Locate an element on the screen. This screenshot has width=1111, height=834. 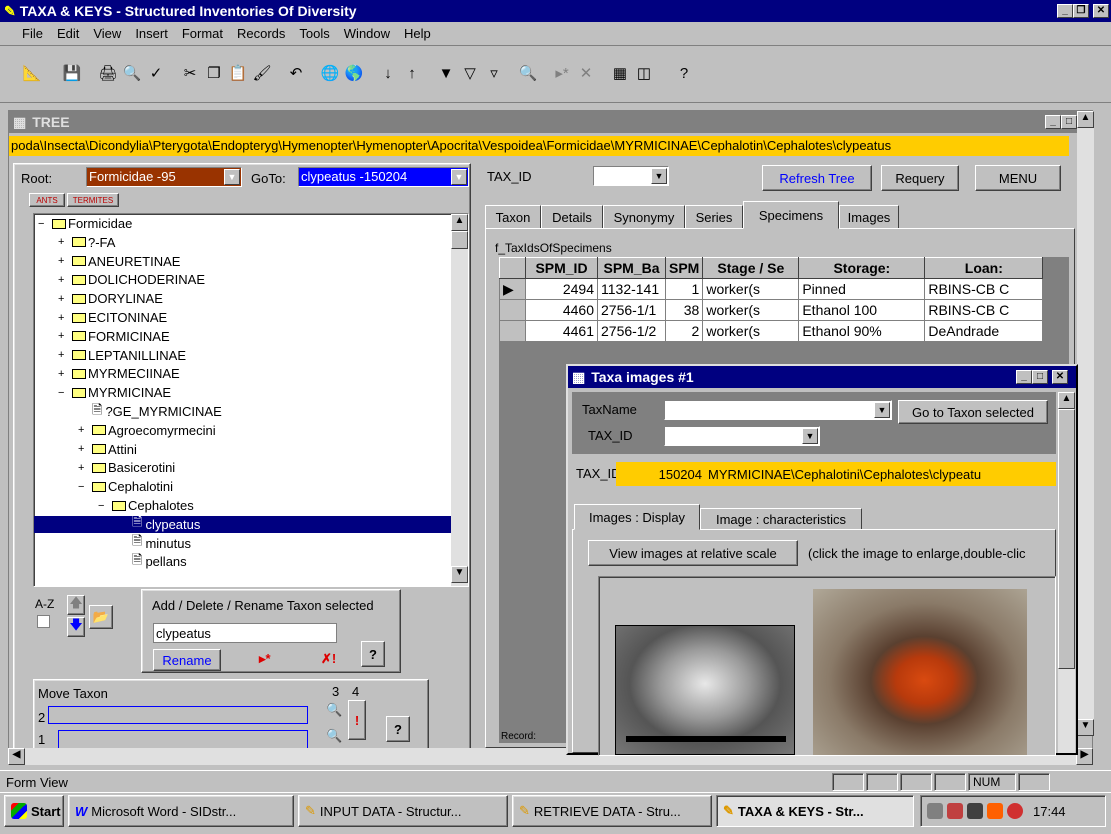
tree-node: + ANEURETINAE is located at coordinates (242, 261).